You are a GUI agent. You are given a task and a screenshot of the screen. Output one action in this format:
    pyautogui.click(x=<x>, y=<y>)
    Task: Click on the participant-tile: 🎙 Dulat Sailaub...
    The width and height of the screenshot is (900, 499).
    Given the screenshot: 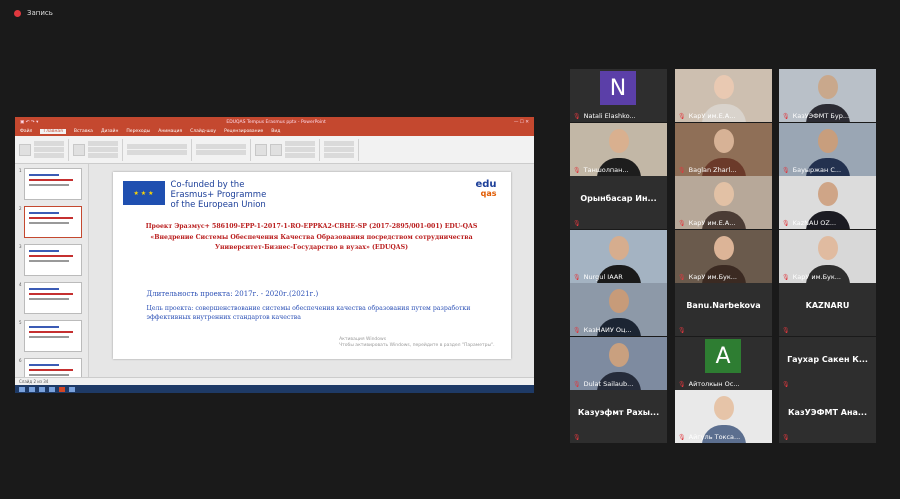 What is the action you would take?
    pyautogui.click(x=618, y=363)
    